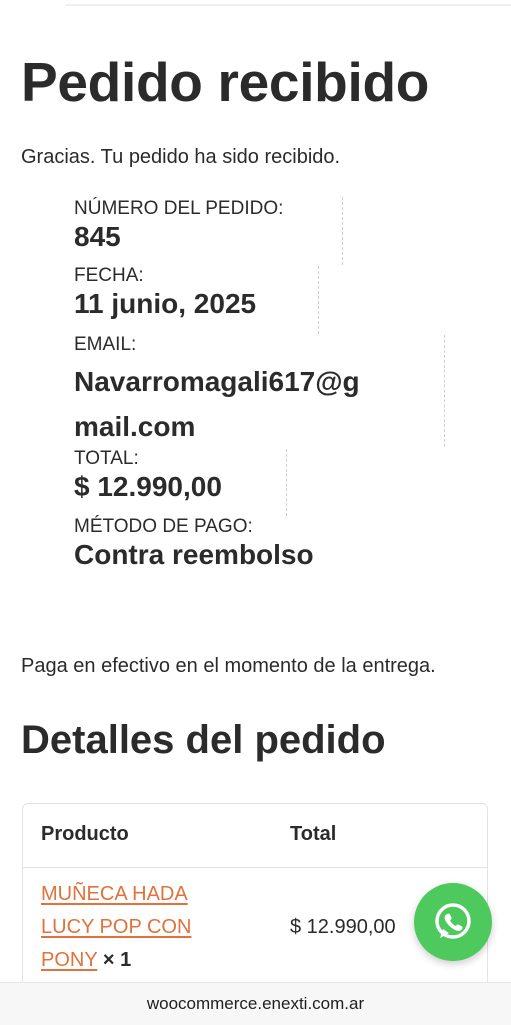 The image size is (511, 1025). Describe the element at coordinates (255, 867) in the screenshot. I see `header-divider` at that location.